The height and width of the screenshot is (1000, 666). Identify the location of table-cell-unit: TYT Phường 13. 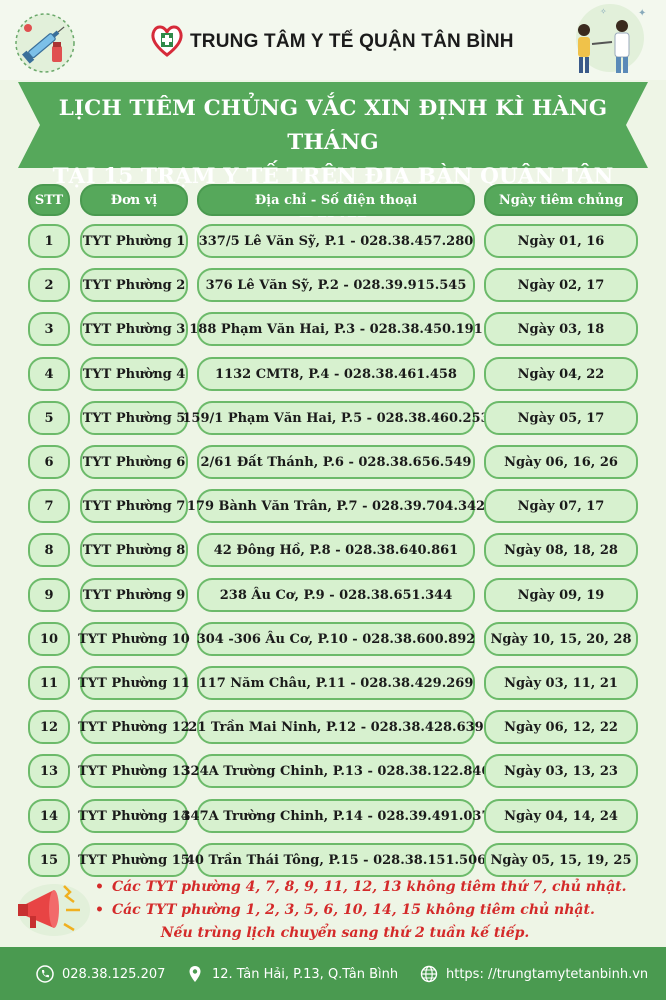
(134, 771).